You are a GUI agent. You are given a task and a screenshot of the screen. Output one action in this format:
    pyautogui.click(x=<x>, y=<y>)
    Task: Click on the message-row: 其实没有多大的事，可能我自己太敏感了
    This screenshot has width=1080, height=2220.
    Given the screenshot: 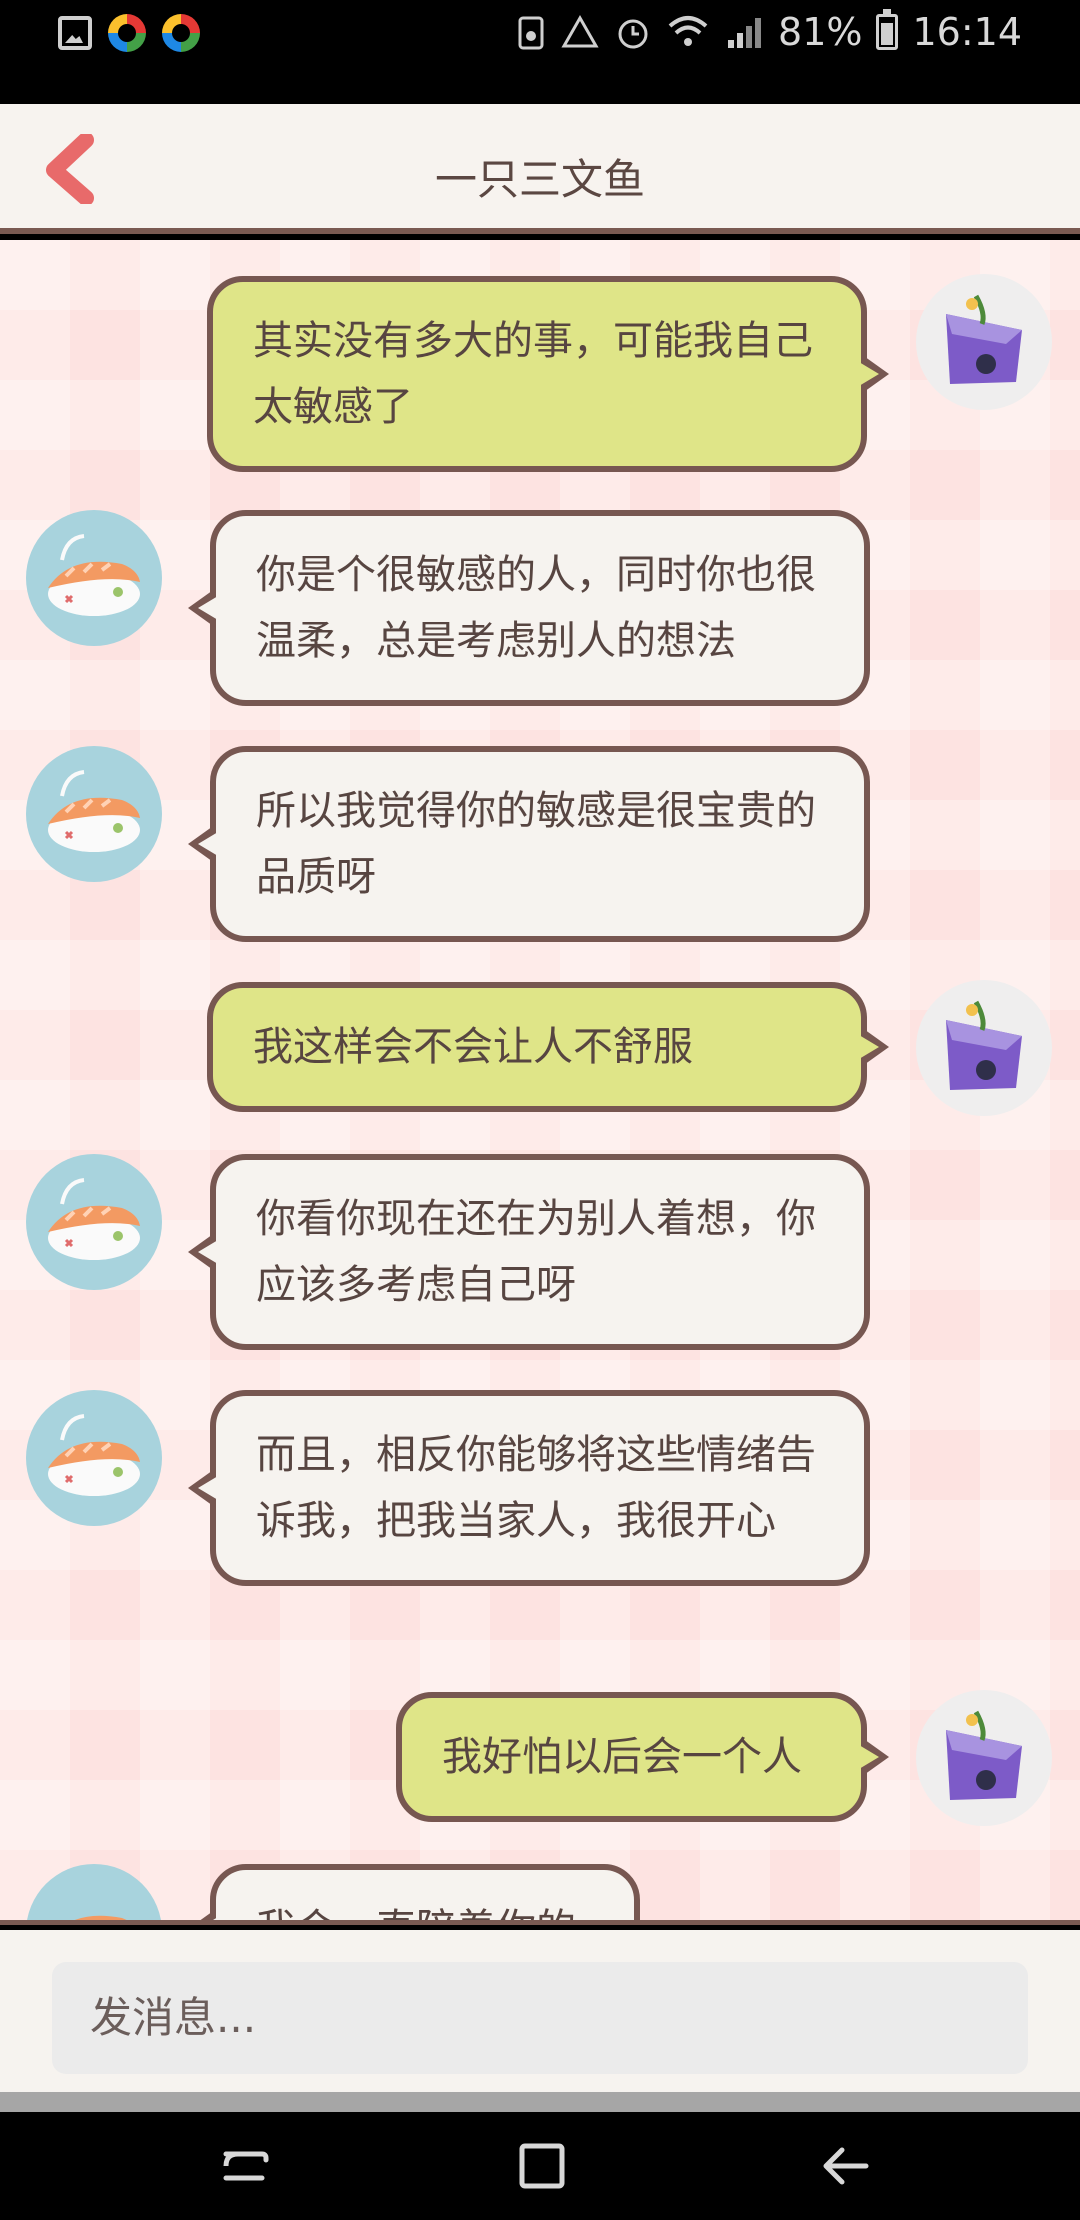 What is the action you would take?
    pyautogui.click(x=540, y=374)
    